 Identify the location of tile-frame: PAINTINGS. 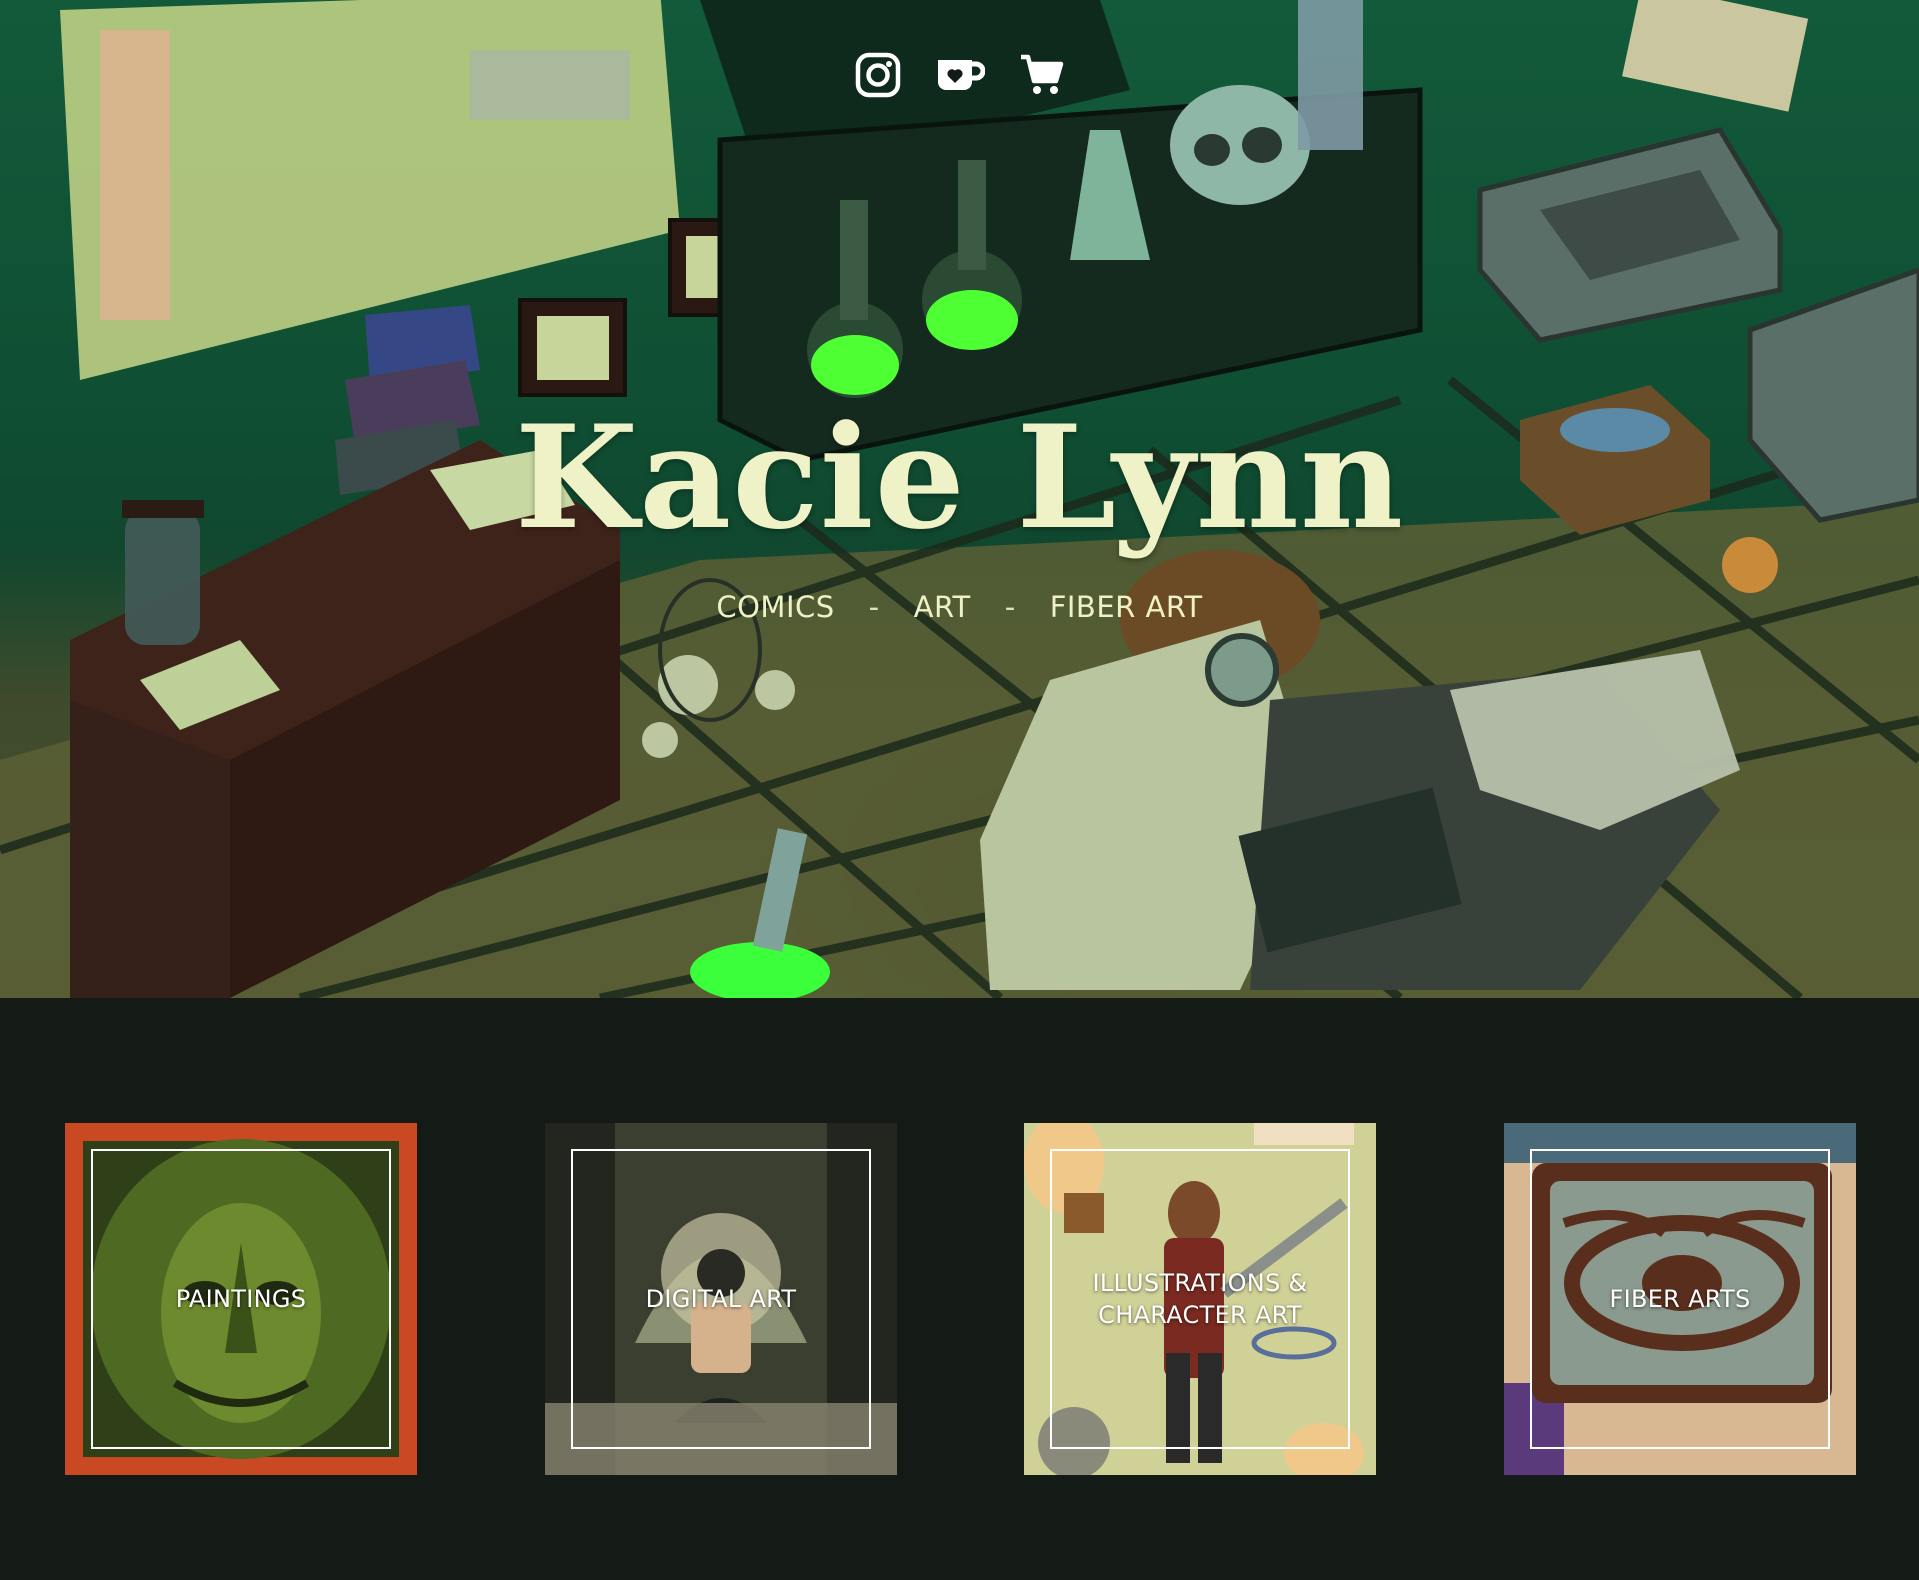
(241, 1299).